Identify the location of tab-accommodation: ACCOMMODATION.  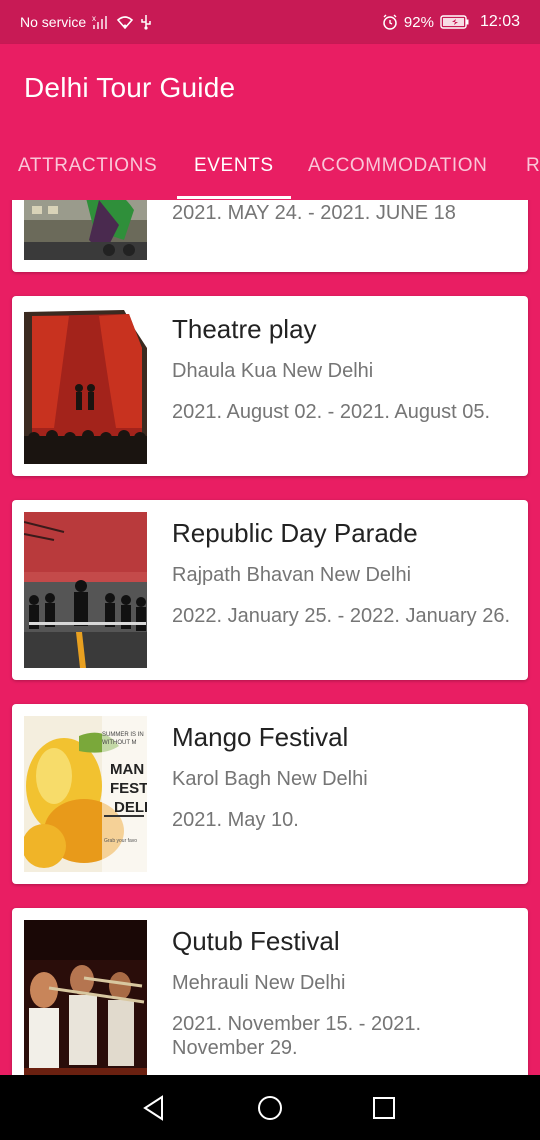
(398, 166).